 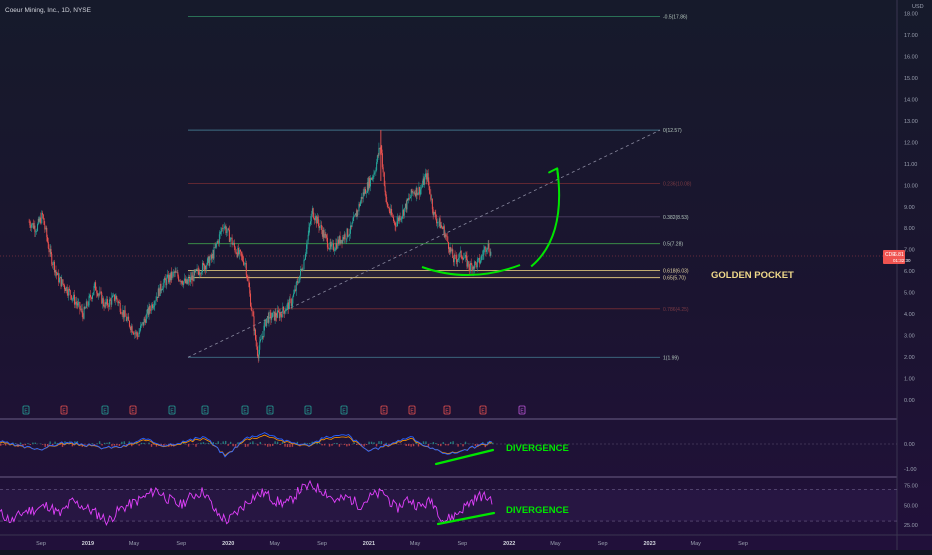 I want to click on price-tick-label: 8.00, so click(x=909, y=229).